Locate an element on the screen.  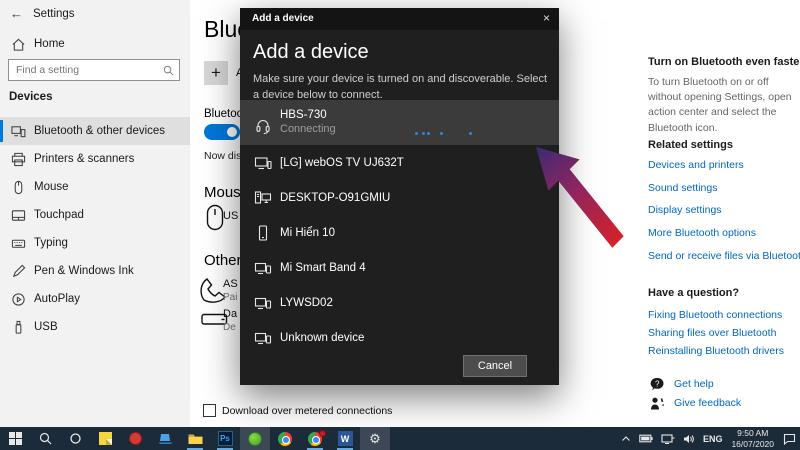
sidebar-item-touchpad: Touchpad is located at coordinates (95, 215).